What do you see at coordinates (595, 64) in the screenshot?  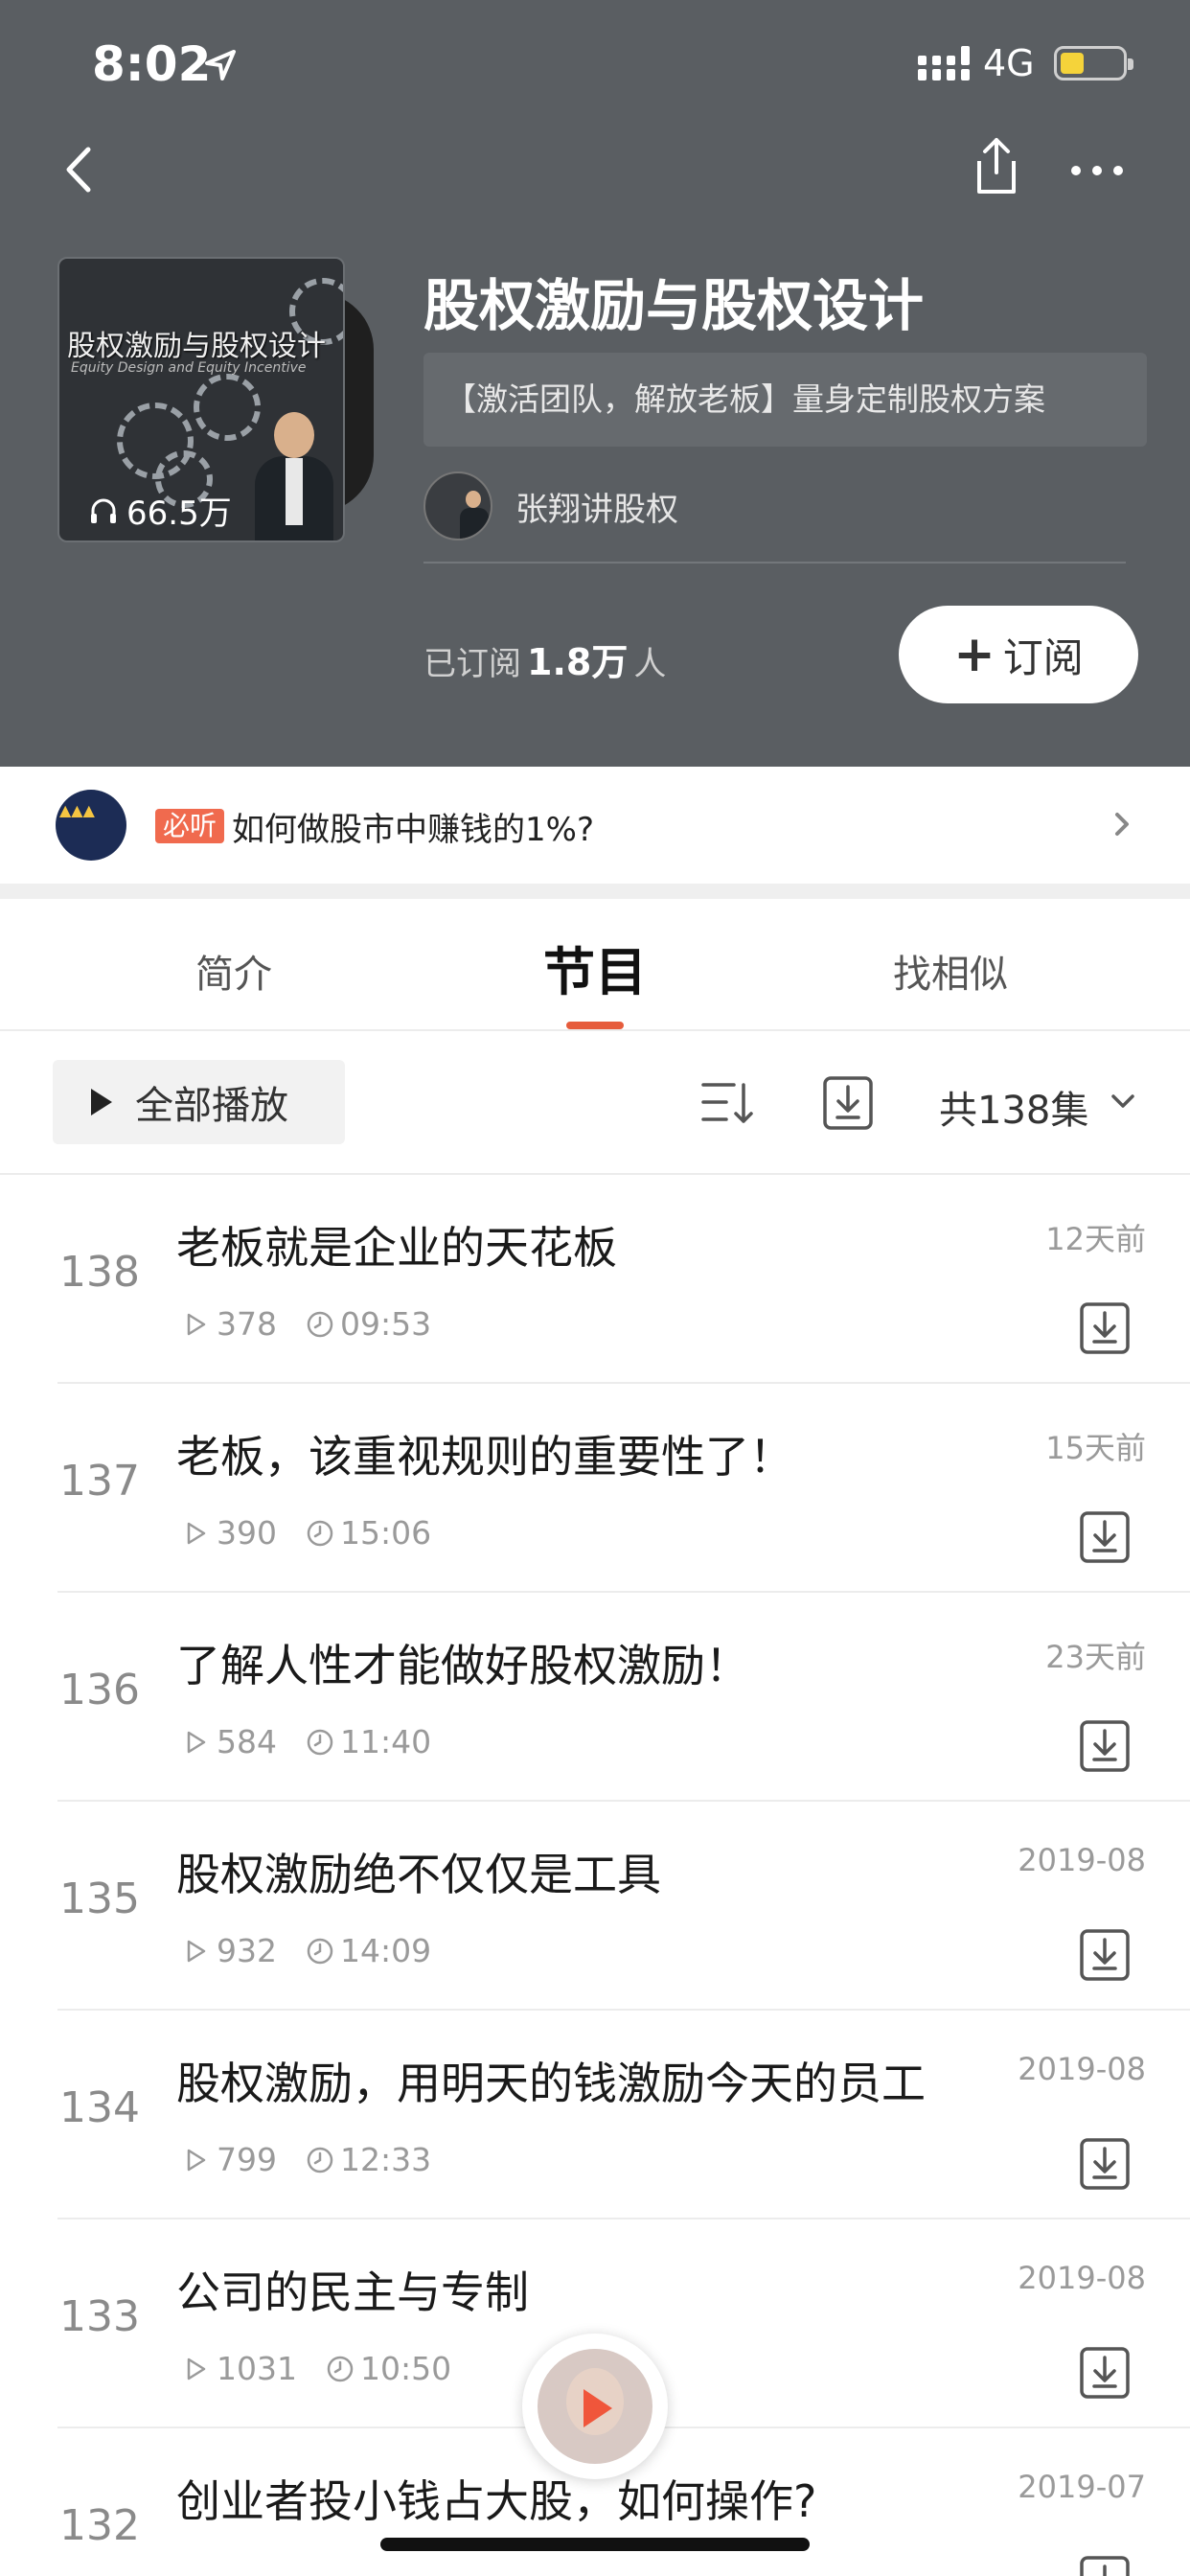 I see `status-bar: 8:02 4G` at bounding box center [595, 64].